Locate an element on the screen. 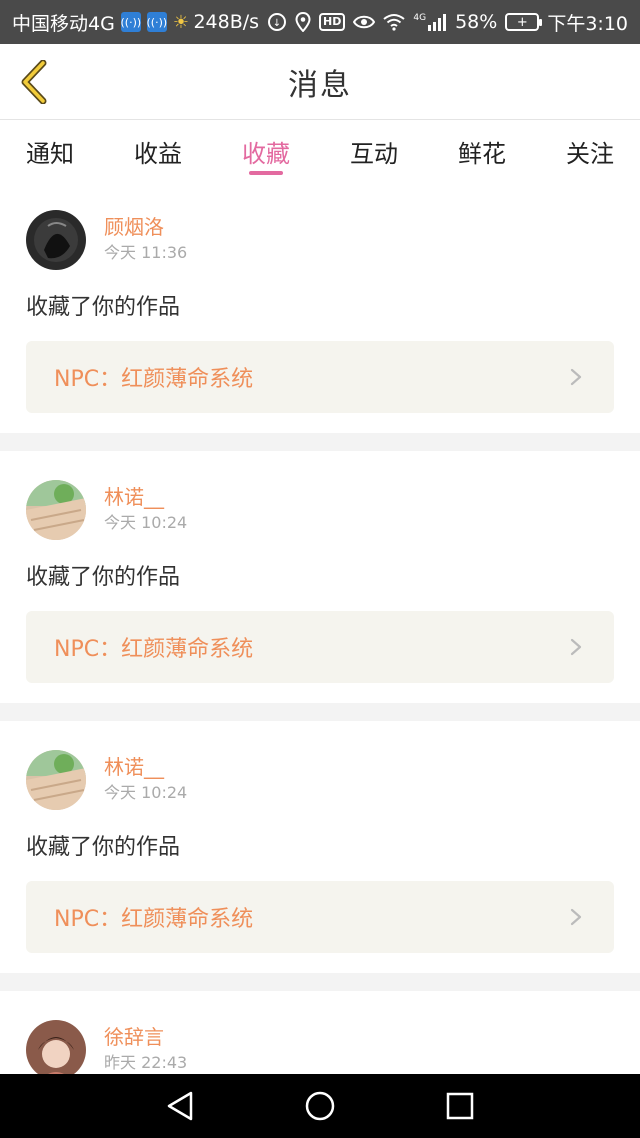  data-saver-icon: ↓ is located at coordinates (277, 22).